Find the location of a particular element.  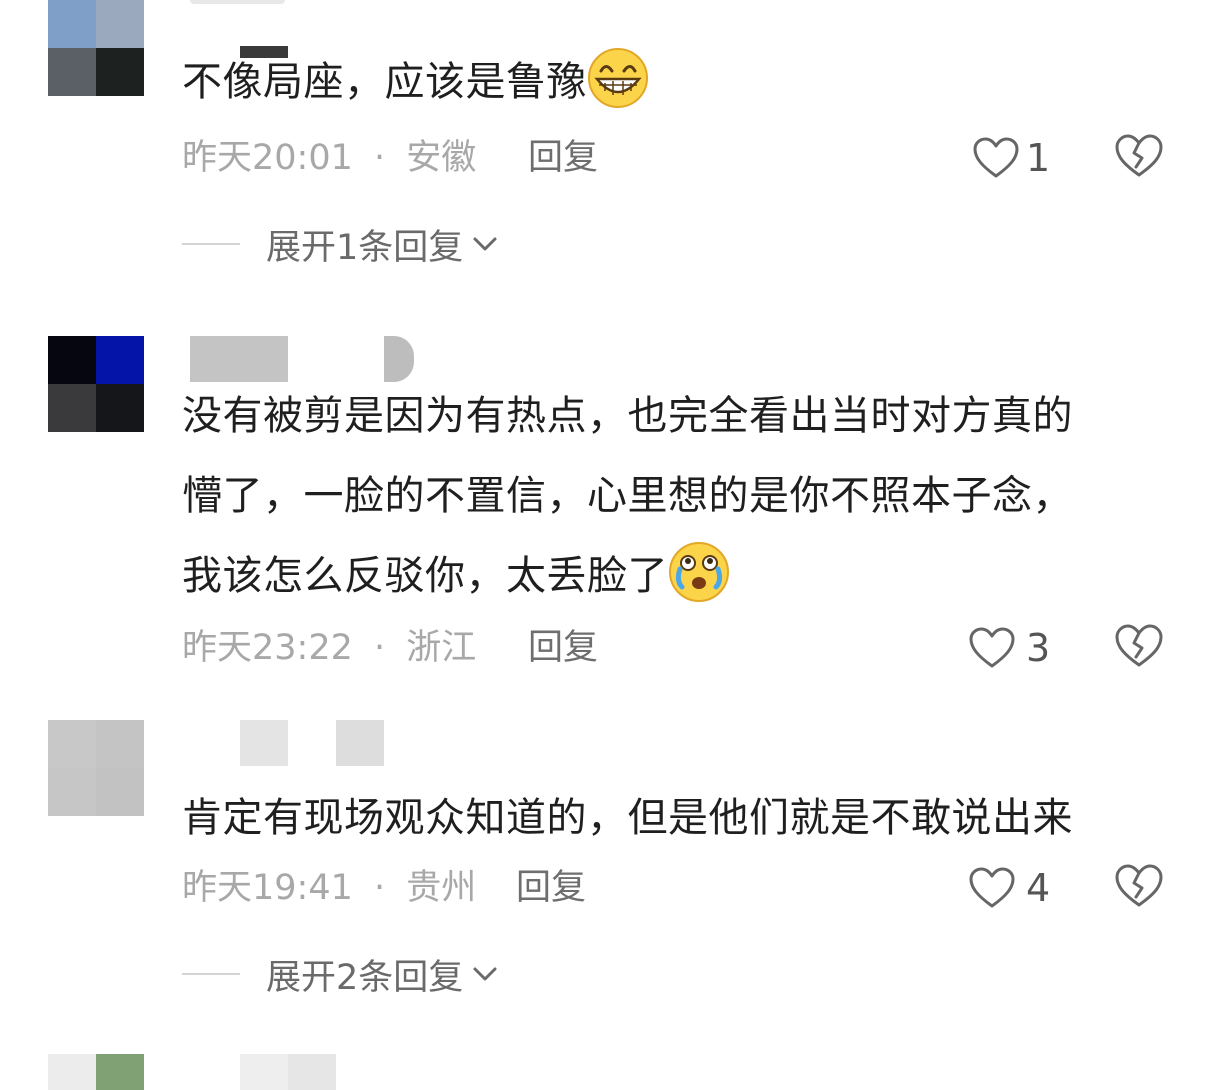

comment-location: 安徽 is located at coordinates (441, 158).